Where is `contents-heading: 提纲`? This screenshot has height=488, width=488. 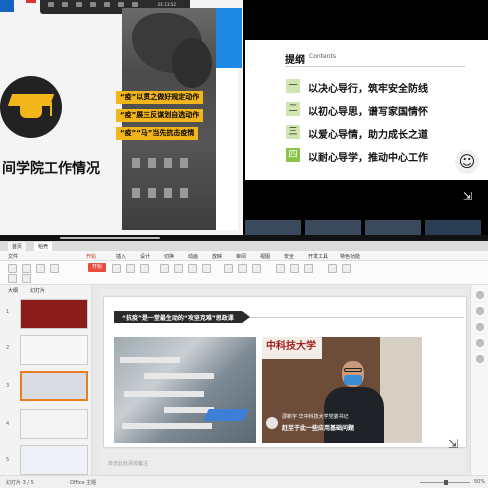
contents-heading: 提纲 is located at coordinates (295, 60).